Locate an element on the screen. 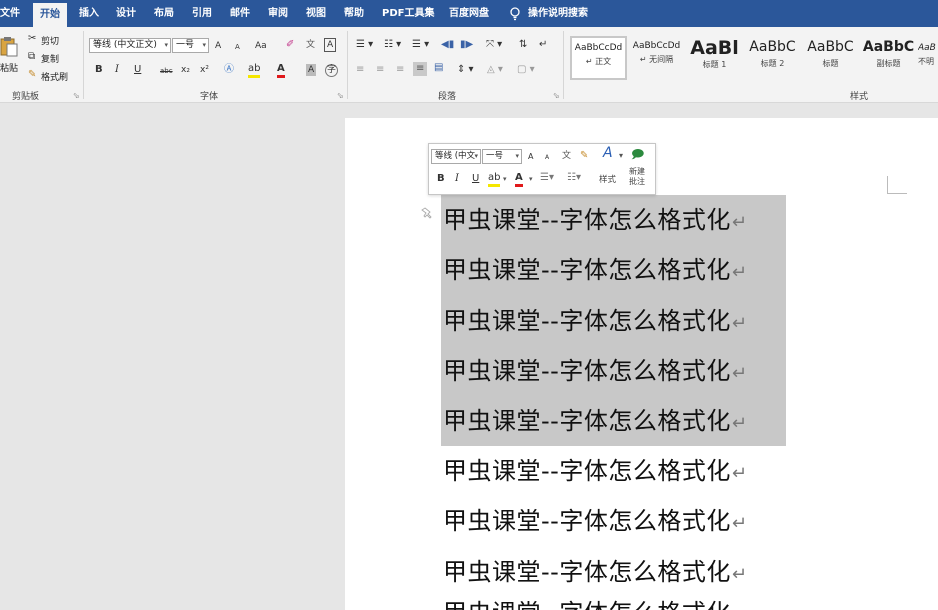  style-title: AaBbC 标题 is located at coordinates (830, 58).